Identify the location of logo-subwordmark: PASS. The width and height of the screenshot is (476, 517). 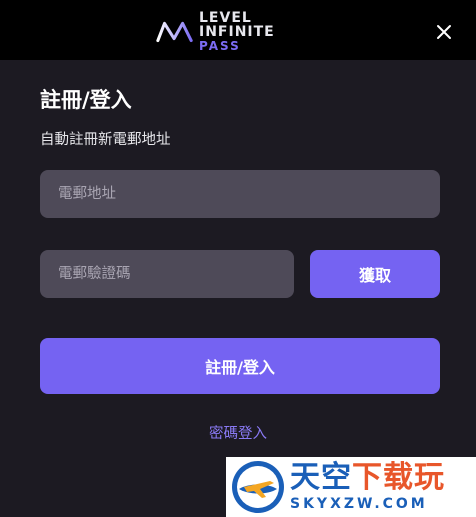
(220, 45).